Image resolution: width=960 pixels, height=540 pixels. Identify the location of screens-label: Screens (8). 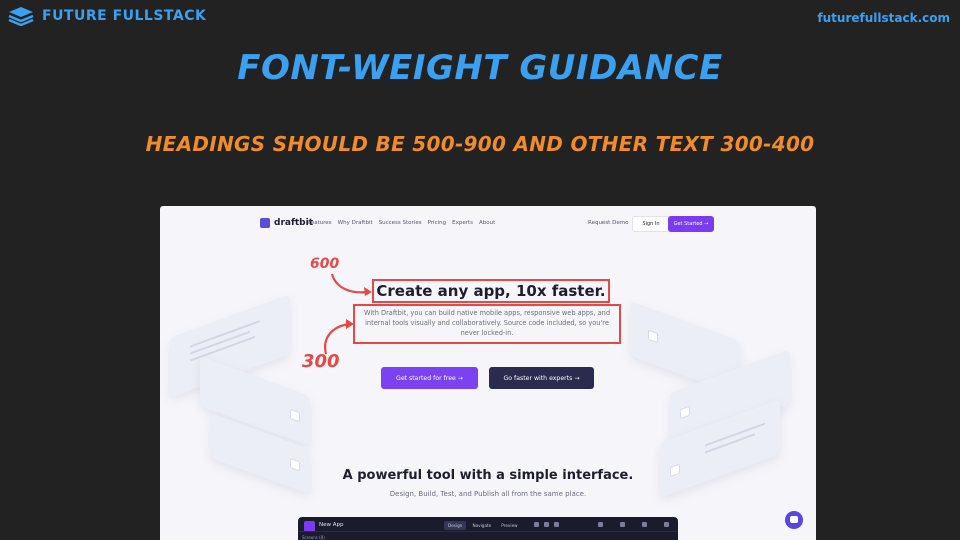
(313, 537).